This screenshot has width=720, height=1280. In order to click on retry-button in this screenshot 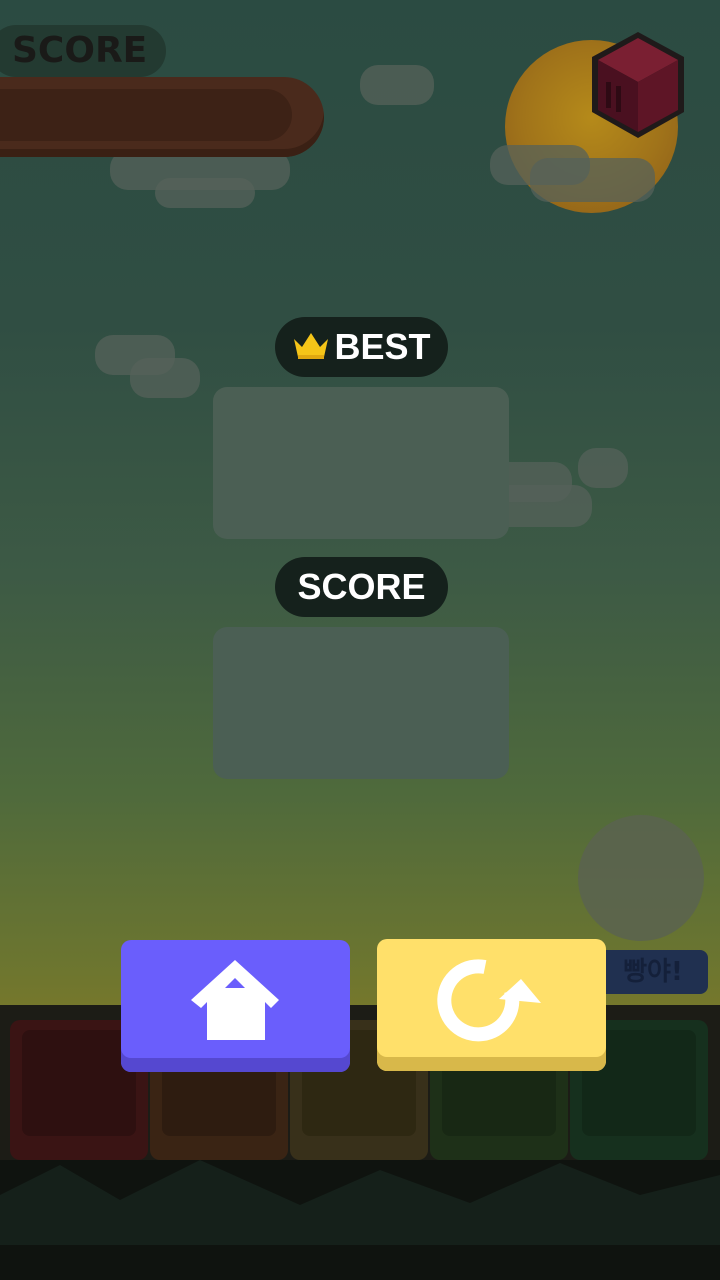, I will do `click(491, 1005)`.